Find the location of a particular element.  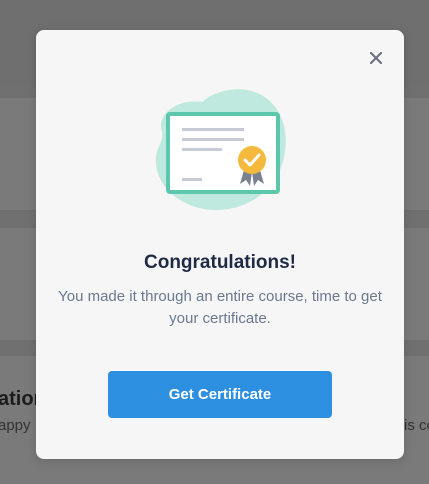

close-icon is located at coordinates (376, 58).